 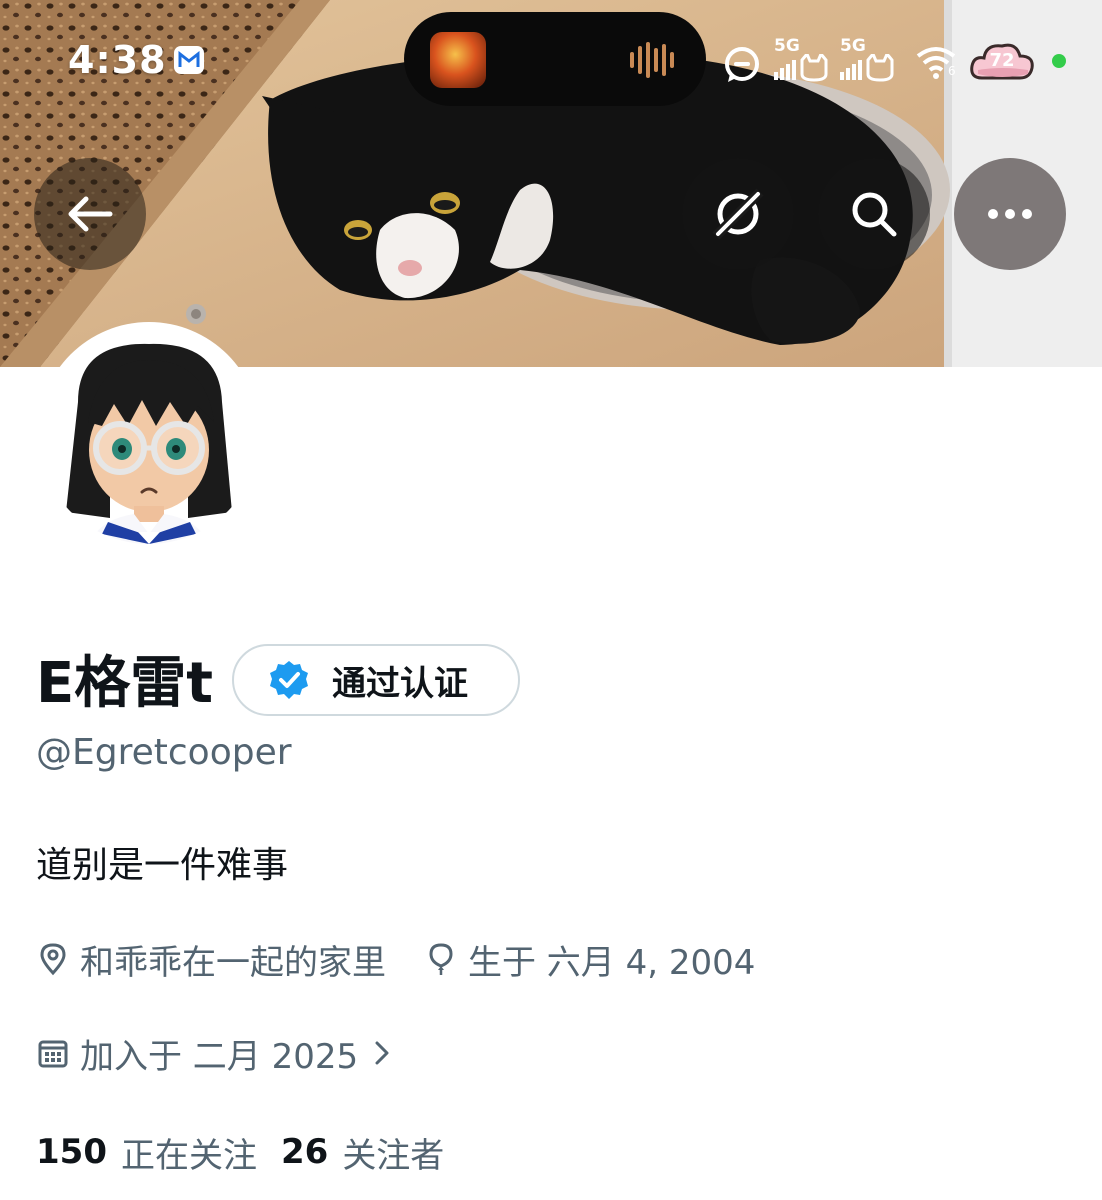 I want to click on followers-link: 26 关注者, so click(x=362, y=1152).